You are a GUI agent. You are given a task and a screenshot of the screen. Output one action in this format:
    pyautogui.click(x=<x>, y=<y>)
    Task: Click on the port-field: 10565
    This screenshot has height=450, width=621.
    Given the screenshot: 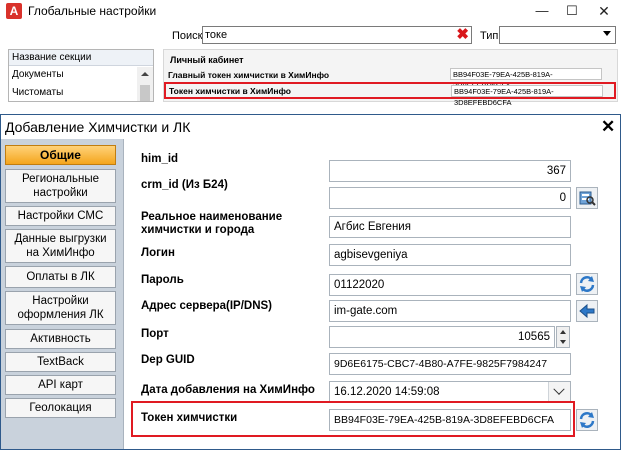 What is the action you would take?
    pyautogui.click(x=442, y=337)
    